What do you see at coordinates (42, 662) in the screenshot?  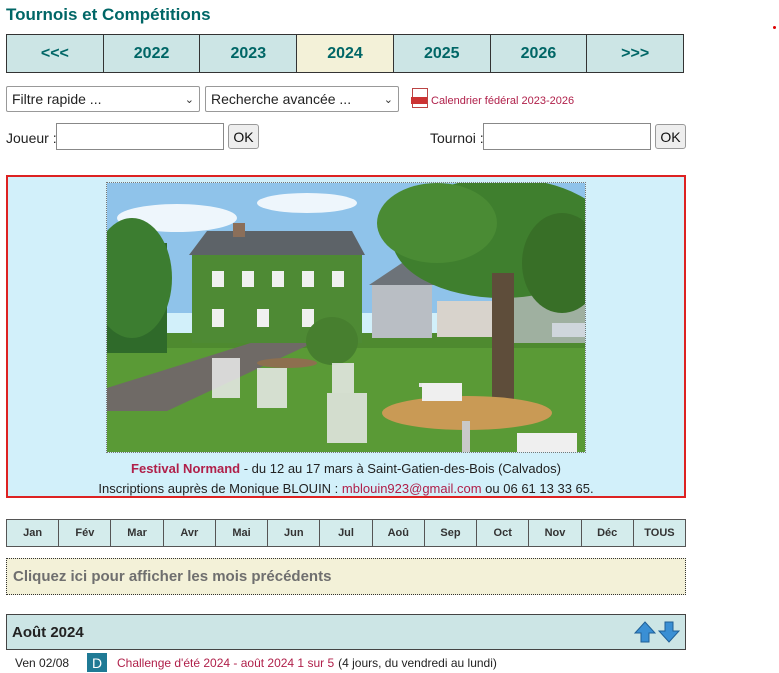 I see `event-date: Ven 02/08` at bounding box center [42, 662].